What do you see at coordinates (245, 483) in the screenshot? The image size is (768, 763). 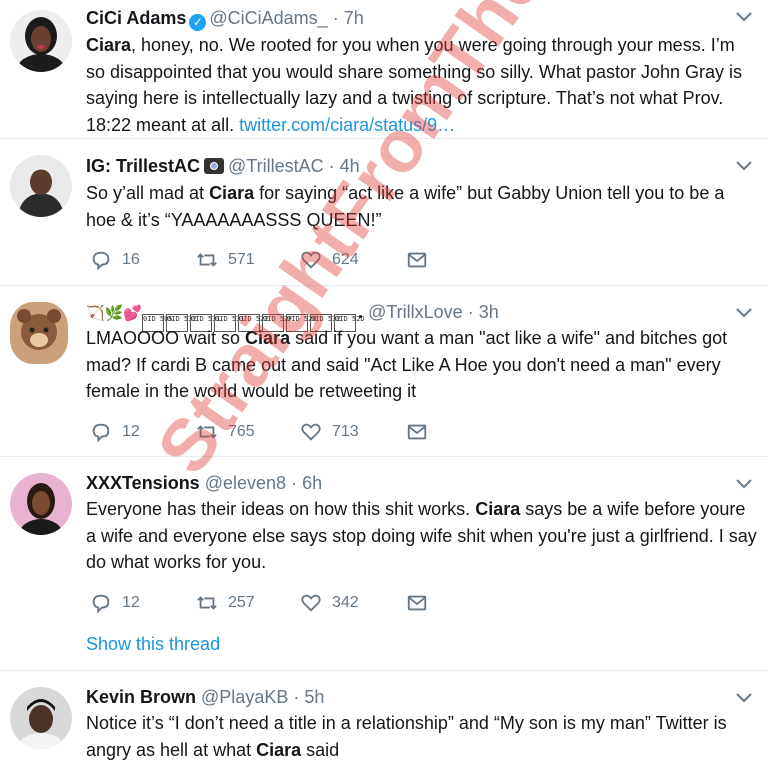 I see `user-handle: @eleven8` at bounding box center [245, 483].